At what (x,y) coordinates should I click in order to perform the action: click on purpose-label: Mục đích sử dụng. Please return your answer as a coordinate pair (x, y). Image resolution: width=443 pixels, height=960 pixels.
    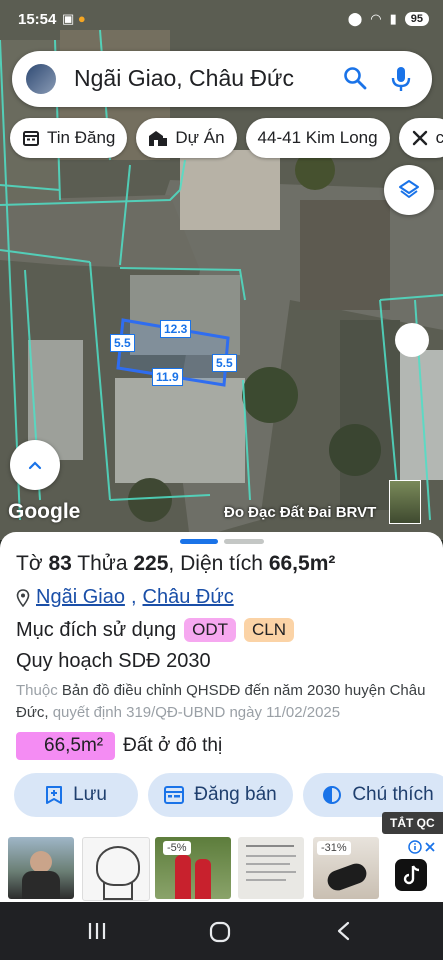
    Looking at the image, I should click on (96, 629).